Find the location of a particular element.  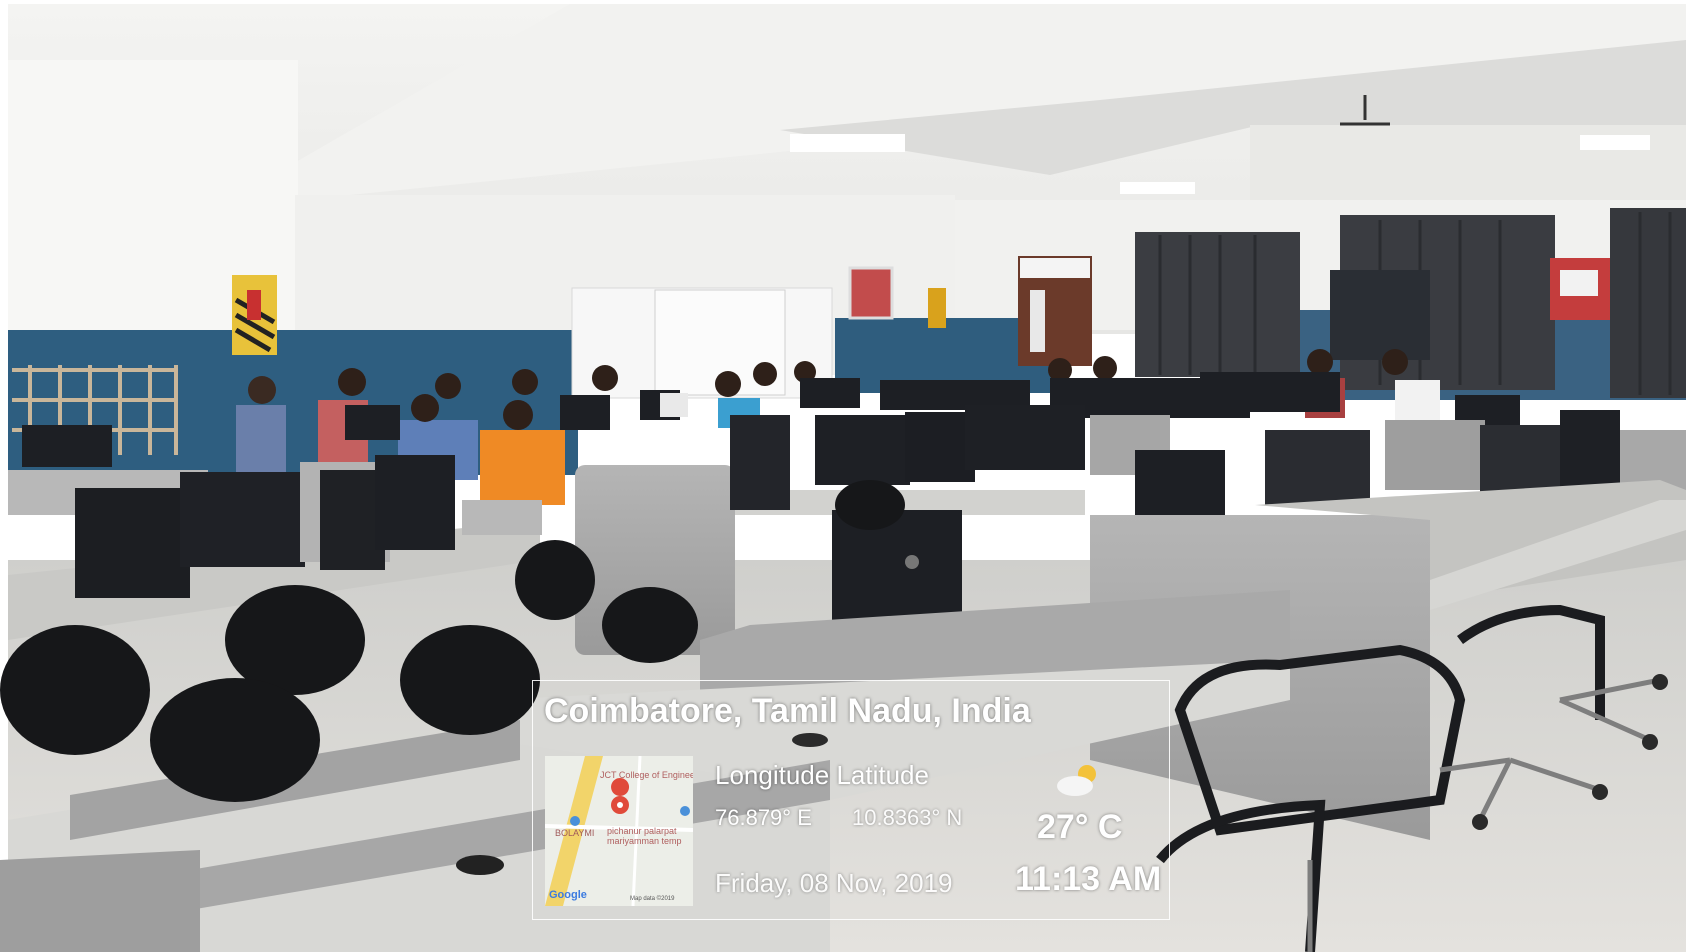

map-credit: Map data ©2019 is located at coordinates (652, 899).